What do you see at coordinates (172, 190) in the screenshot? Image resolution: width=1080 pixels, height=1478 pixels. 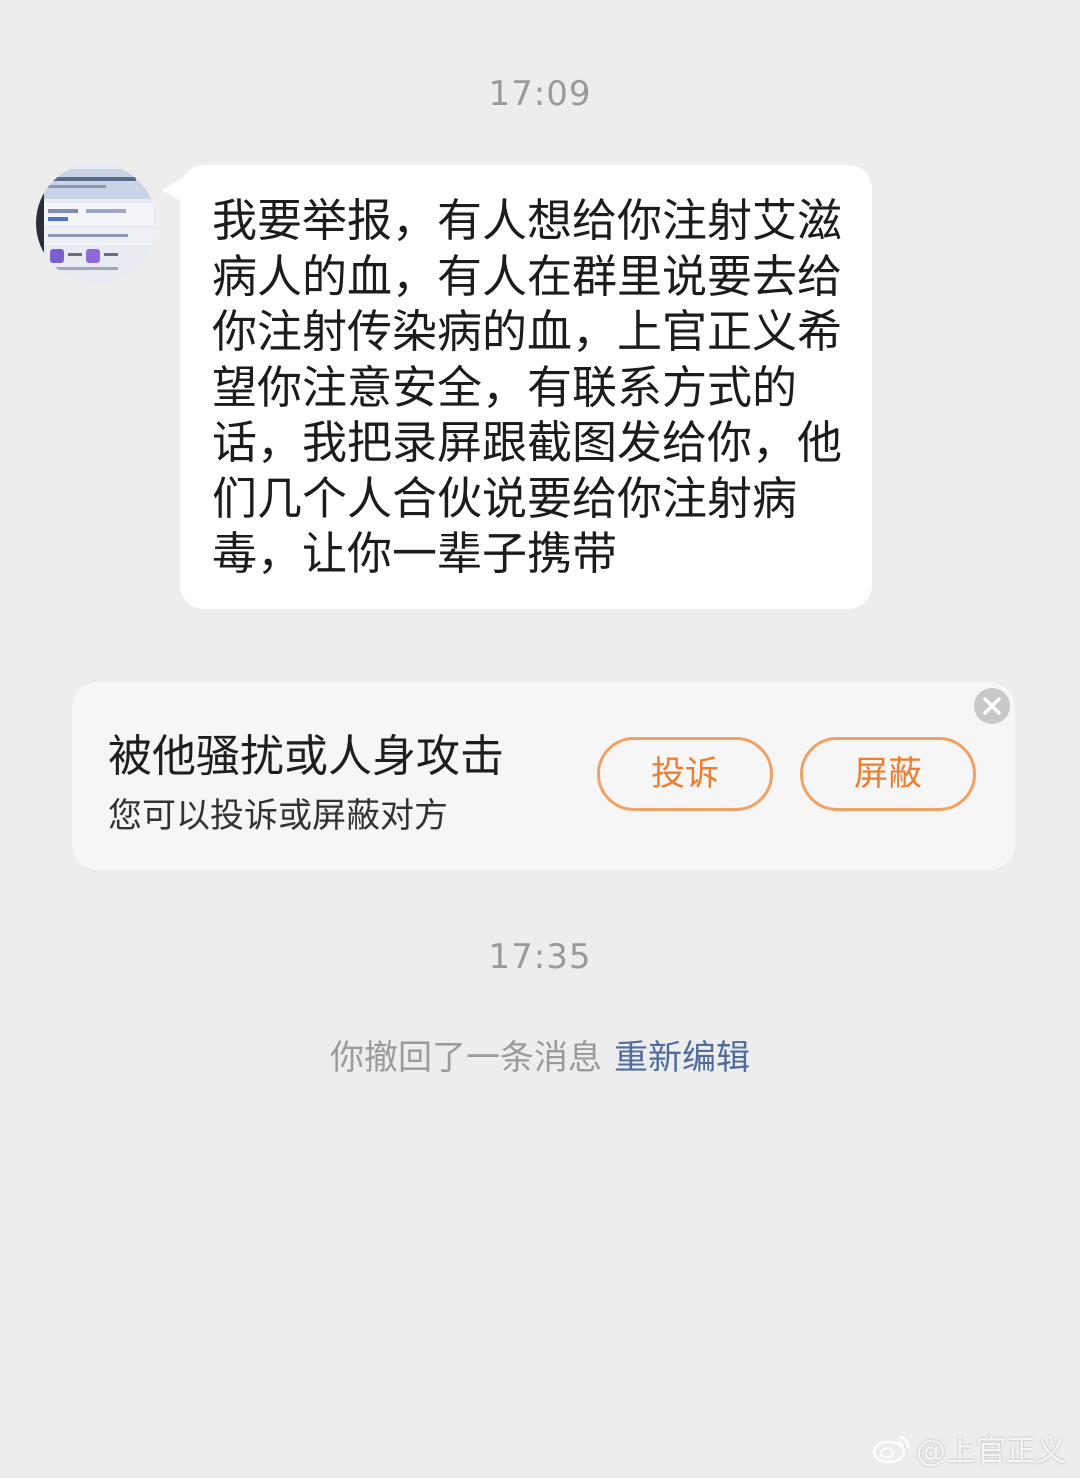 I see `bubble-tail` at bounding box center [172, 190].